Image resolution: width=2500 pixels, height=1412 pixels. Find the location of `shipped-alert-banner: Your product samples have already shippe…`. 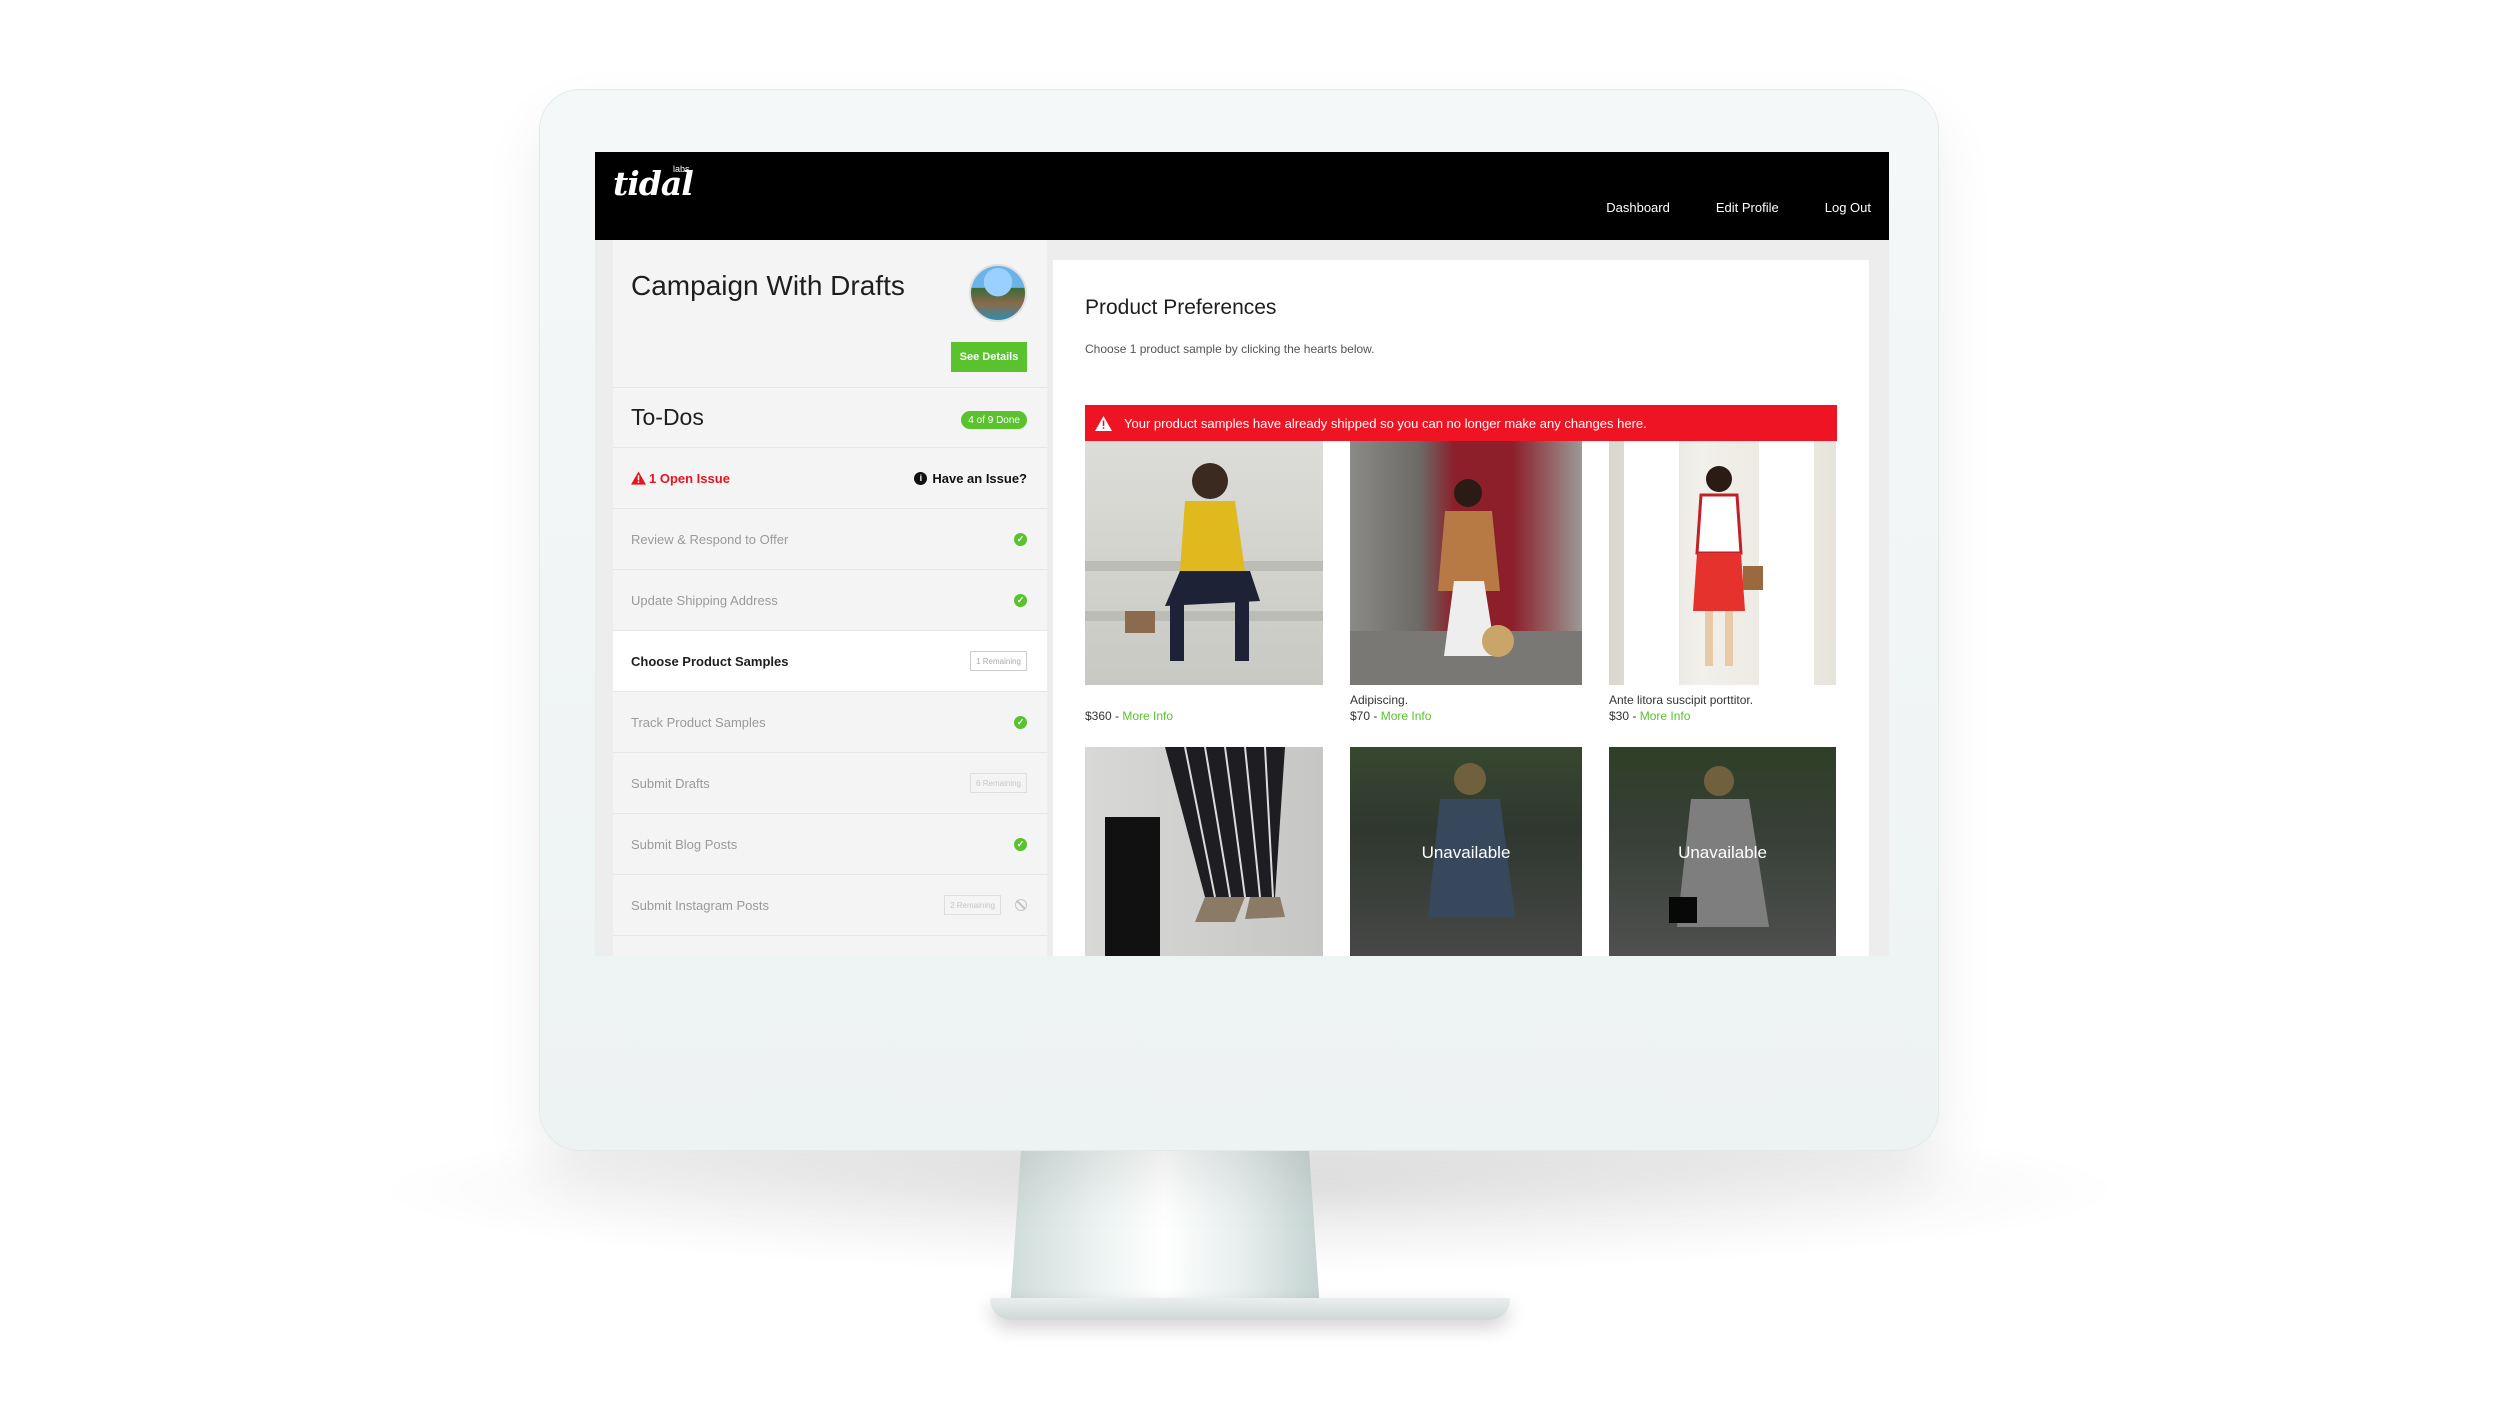

shipped-alert-banner: Your product samples have already shippe… is located at coordinates (1461, 423).